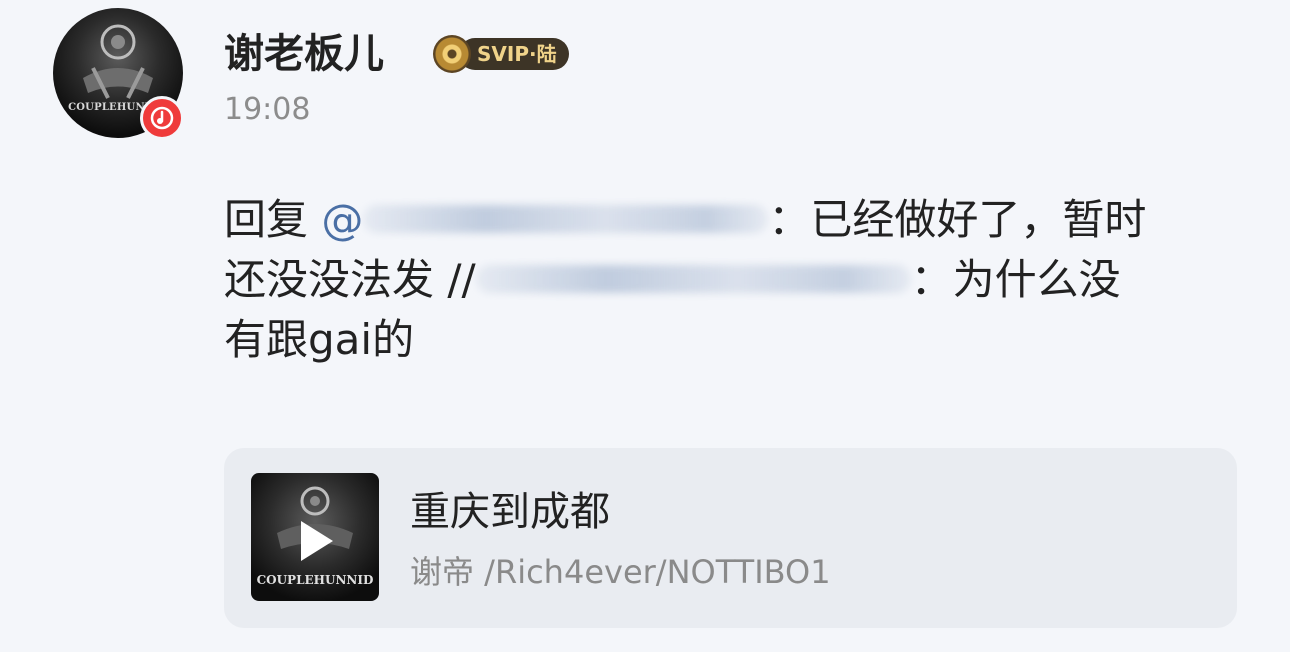 The height and width of the screenshot is (652, 1290). Describe the element at coordinates (315, 580) in the screenshot. I see `album-cover-text: COUPLEHUNNID` at that location.